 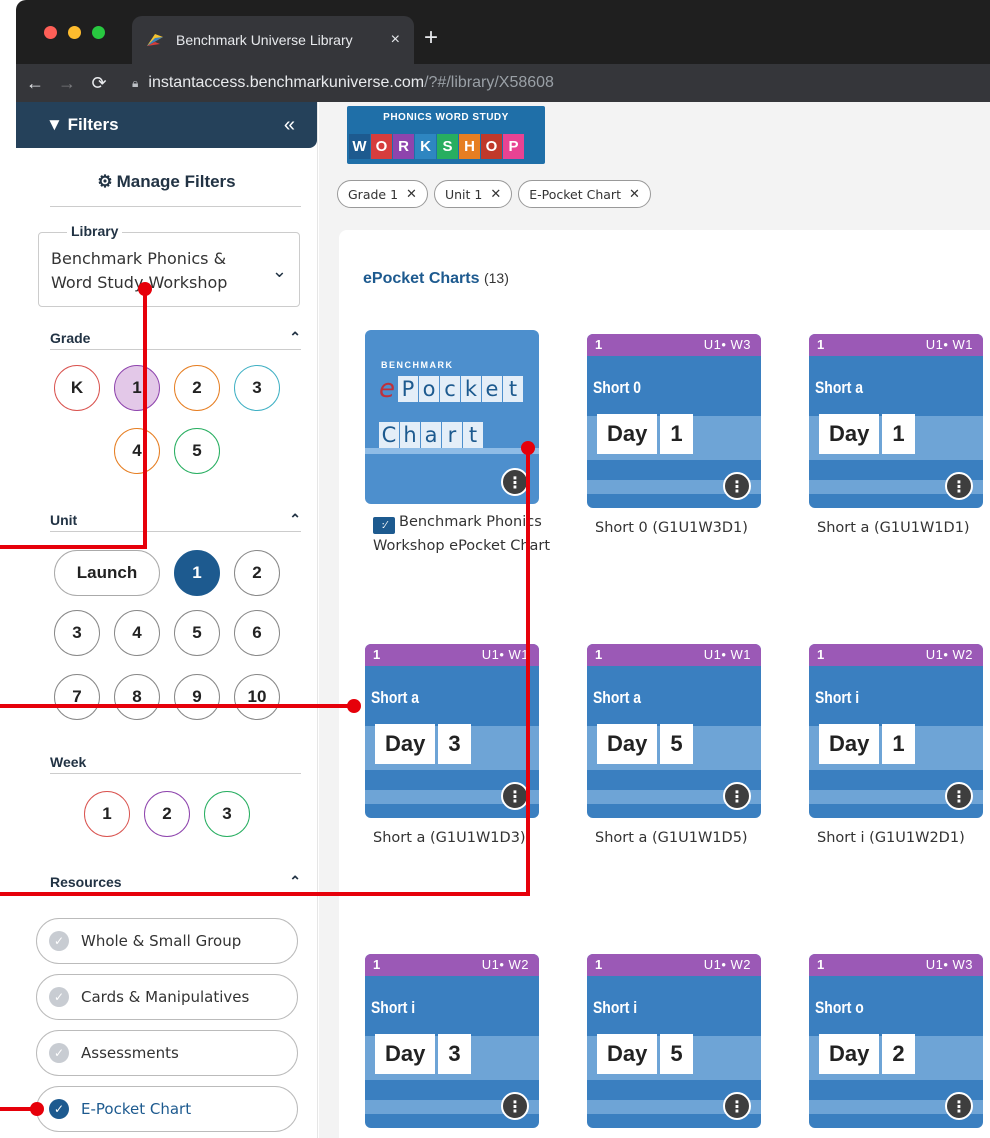 What do you see at coordinates (257, 573) in the screenshot?
I see `unit-option-2: 2` at bounding box center [257, 573].